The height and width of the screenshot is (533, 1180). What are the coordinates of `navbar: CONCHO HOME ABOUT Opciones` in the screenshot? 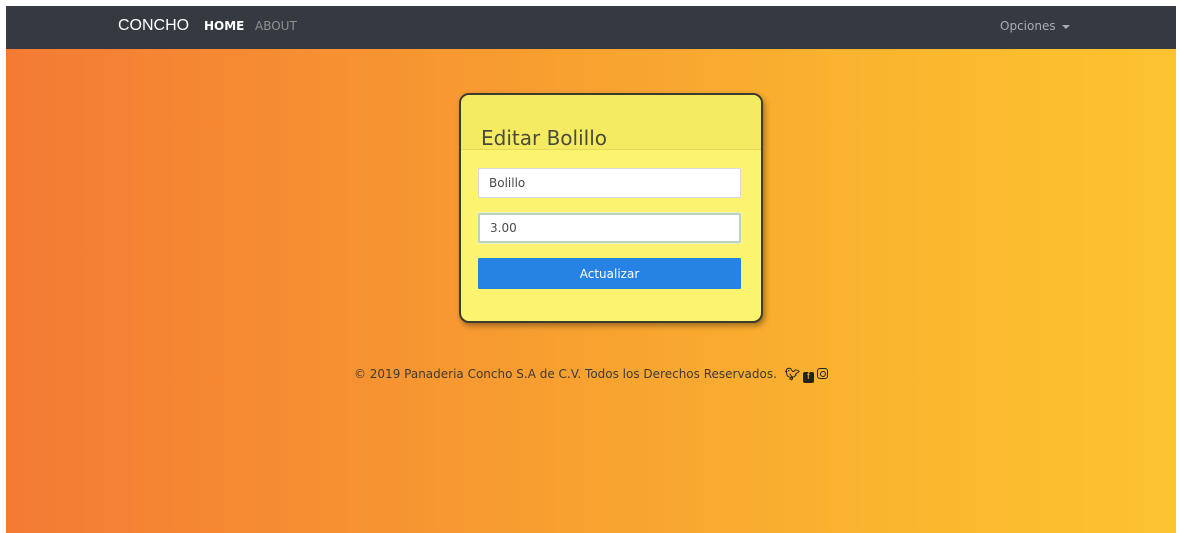 It's located at (591, 27).